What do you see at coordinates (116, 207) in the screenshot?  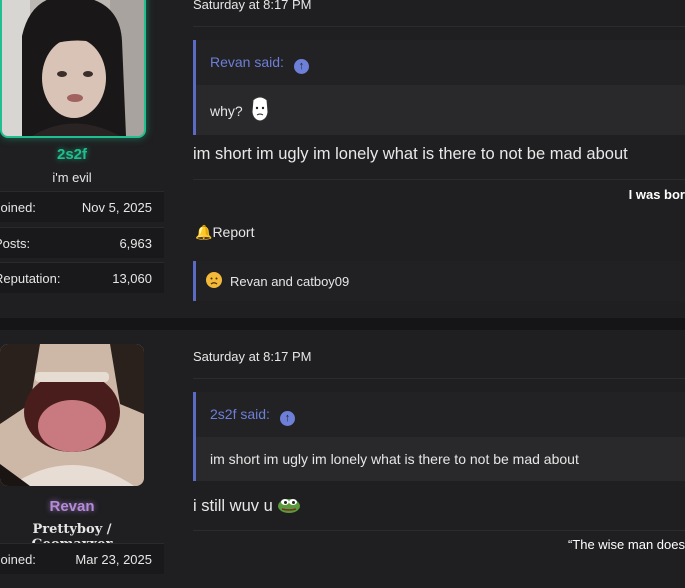 I see `stat-value: Nov 5, 2025` at bounding box center [116, 207].